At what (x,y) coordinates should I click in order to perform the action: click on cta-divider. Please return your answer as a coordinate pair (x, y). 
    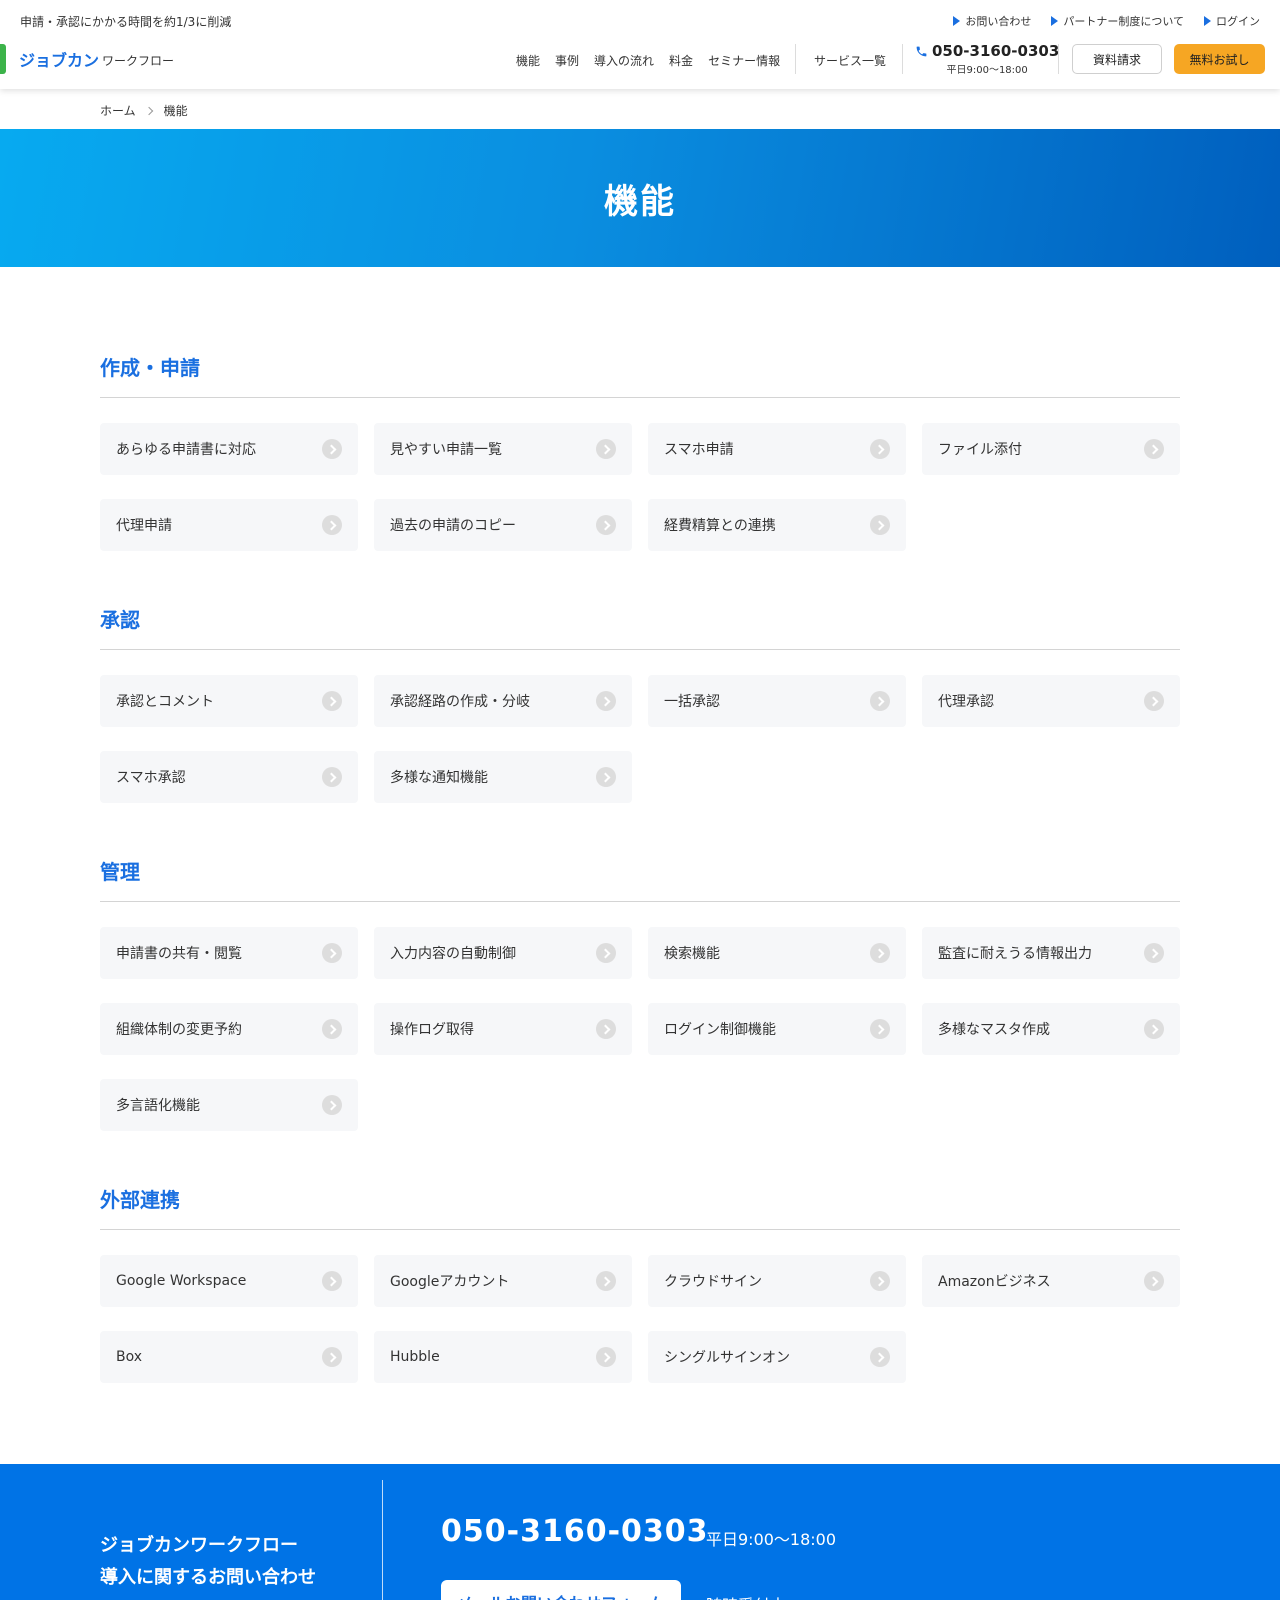
    Looking at the image, I should click on (382, 1540).